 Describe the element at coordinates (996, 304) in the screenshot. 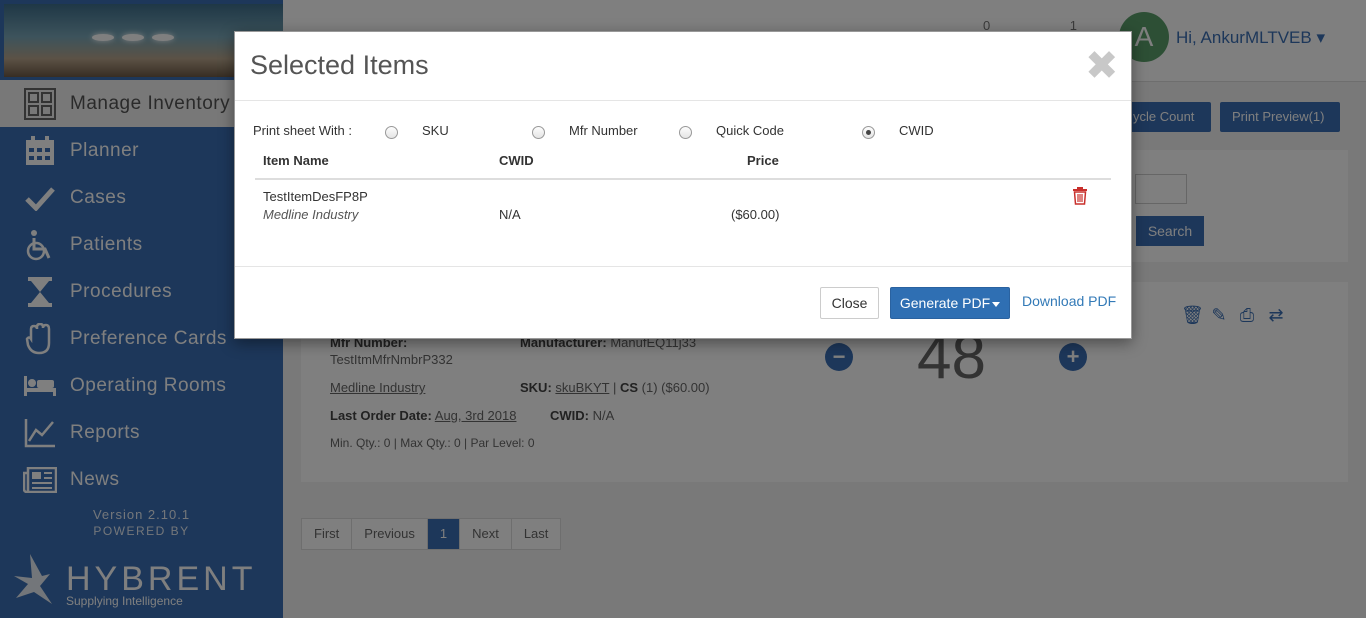

I see `caret-down-icon` at that location.